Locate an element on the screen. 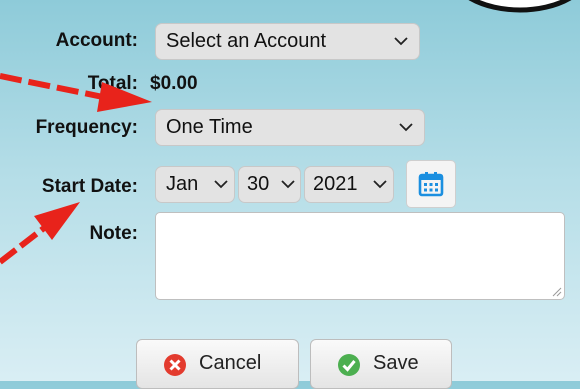 This screenshot has height=389, width=580. save-button: Save is located at coordinates (381, 364).